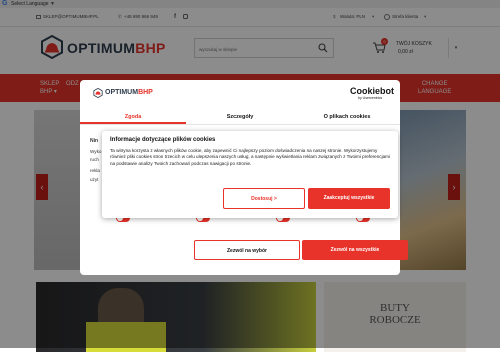  I want to click on cookiebot-site-logo: OPTIMUMBHP, so click(129, 93).